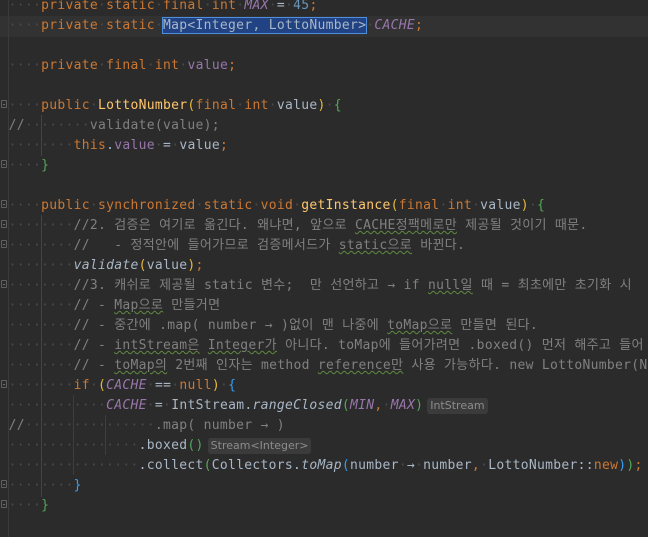  I want to click on code-token: toMap, so click(321, 465).